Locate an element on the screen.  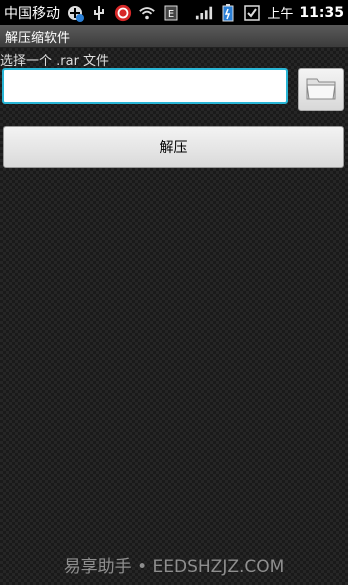
watermark: 易享助手 • EEDSHZJZ.COM is located at coordinates (174, 567).